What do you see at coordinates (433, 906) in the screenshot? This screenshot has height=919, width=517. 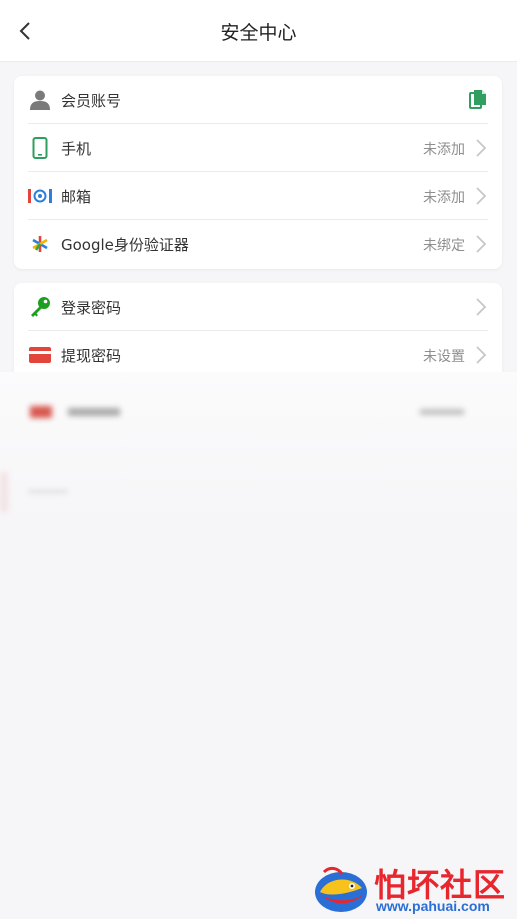 I see `watermark-url: www.pahuai.com` at bounding box center [433, 906].